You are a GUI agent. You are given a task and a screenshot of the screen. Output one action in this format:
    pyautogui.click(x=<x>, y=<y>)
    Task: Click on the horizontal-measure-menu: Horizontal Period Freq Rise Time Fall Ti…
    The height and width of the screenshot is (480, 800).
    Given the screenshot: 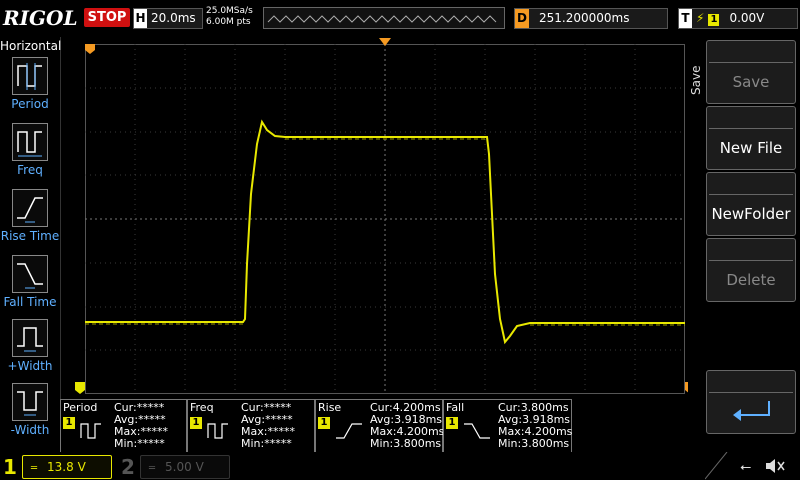 What is the action you would take?
    pyautogui.click(x=30, y=243)
    